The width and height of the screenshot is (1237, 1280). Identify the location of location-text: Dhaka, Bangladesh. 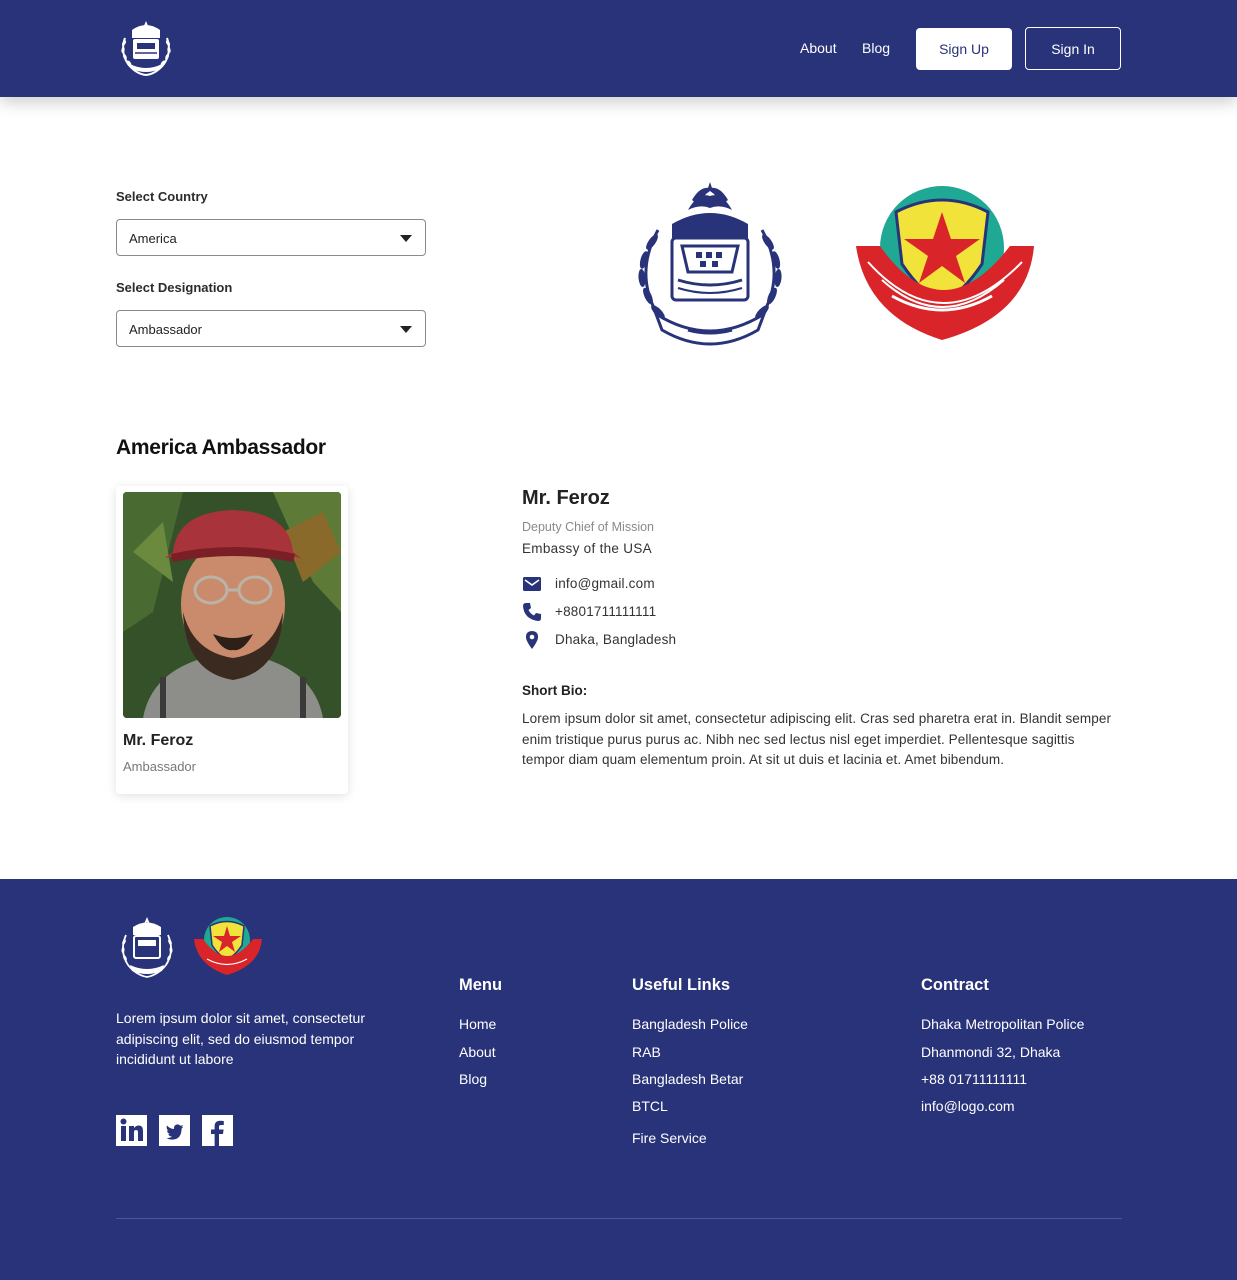
(616, 639).